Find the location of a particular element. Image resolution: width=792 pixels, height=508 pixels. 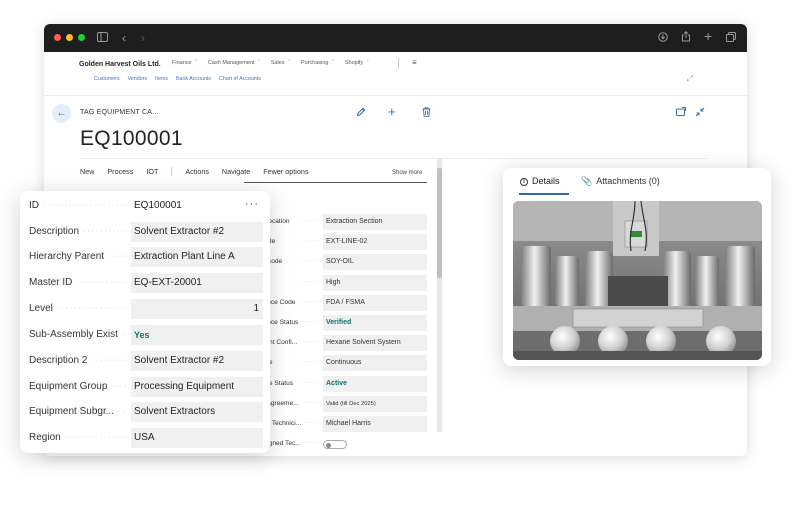

link-bank-accounts: Bank Accounts is located at coordinates (193, 79).